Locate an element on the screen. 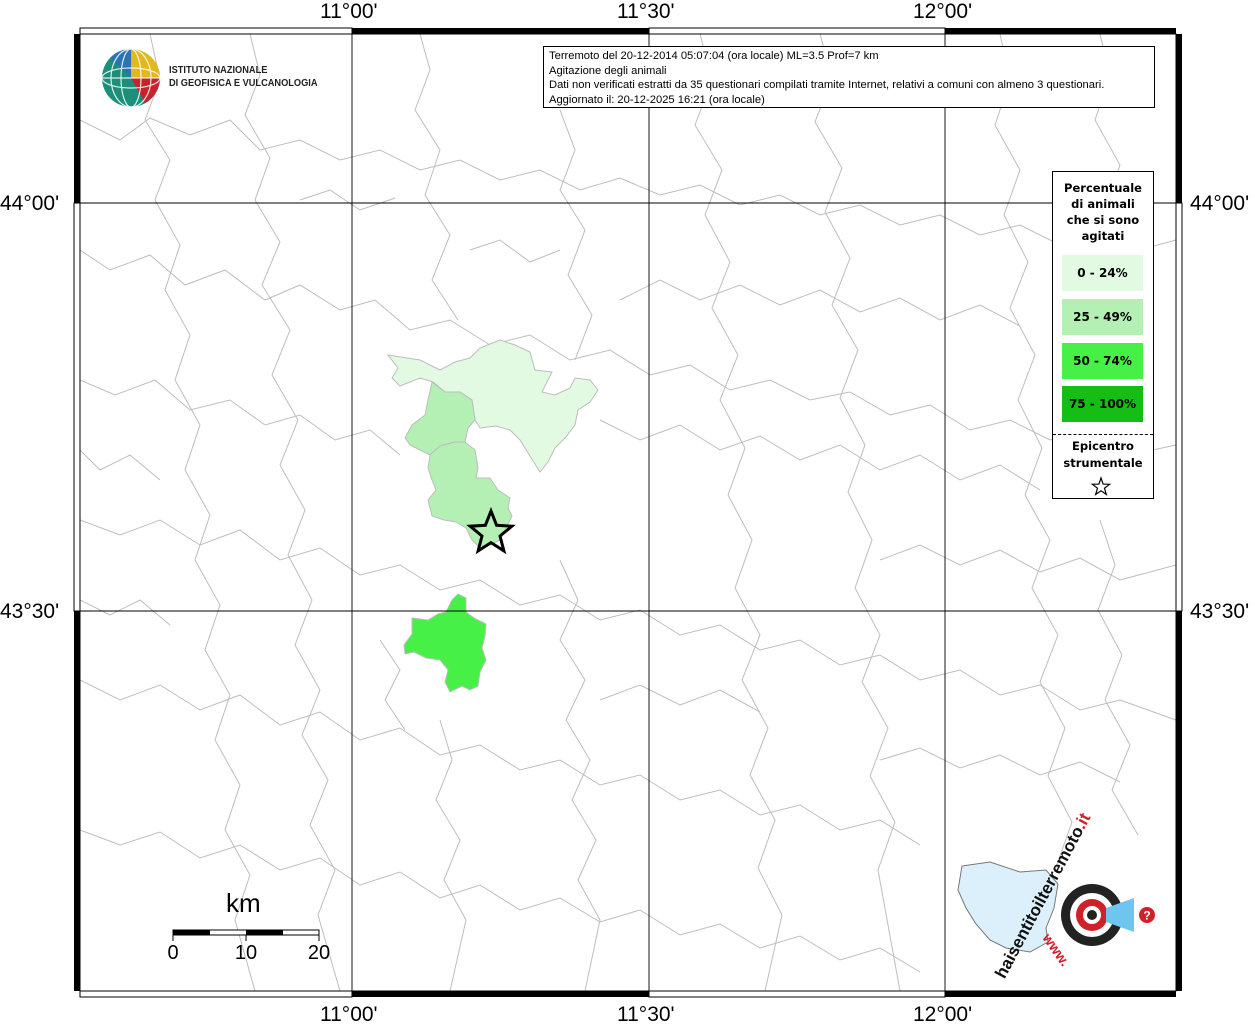  hst-watermark: ? haisentitoilterremoto.it www. is located at coordinates (1056, 895).